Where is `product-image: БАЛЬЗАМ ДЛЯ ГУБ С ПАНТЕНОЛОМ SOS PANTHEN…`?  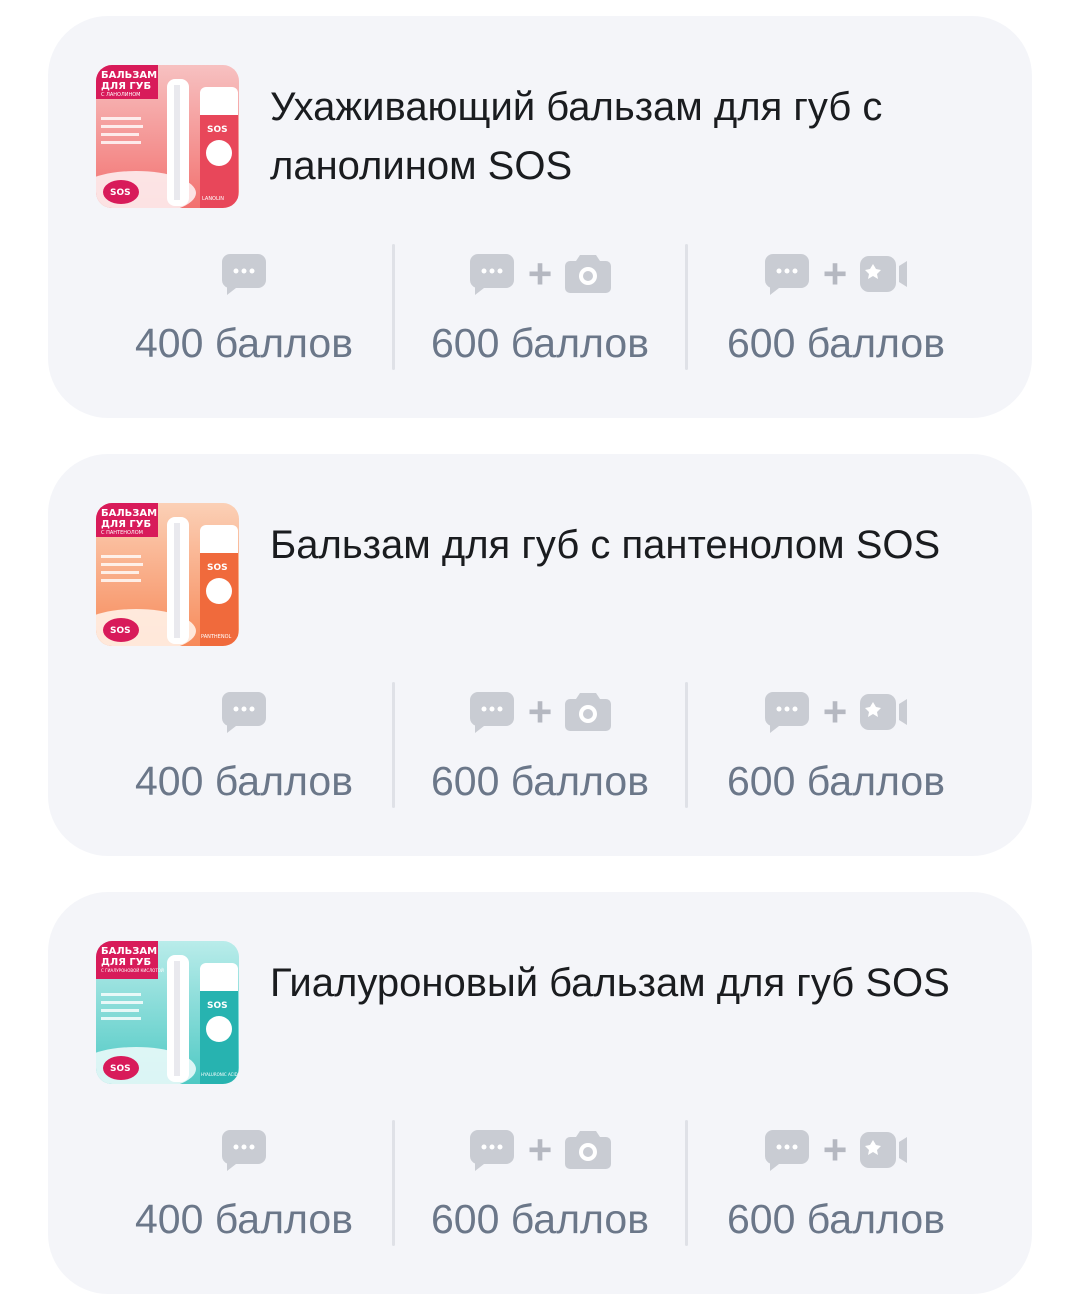
product-image: БАЛЬЗАМ ДЛЯ ГУБ С ПАНТЕНОЛОМ SOS PANTHEN… is located at coordinates (167, 574).